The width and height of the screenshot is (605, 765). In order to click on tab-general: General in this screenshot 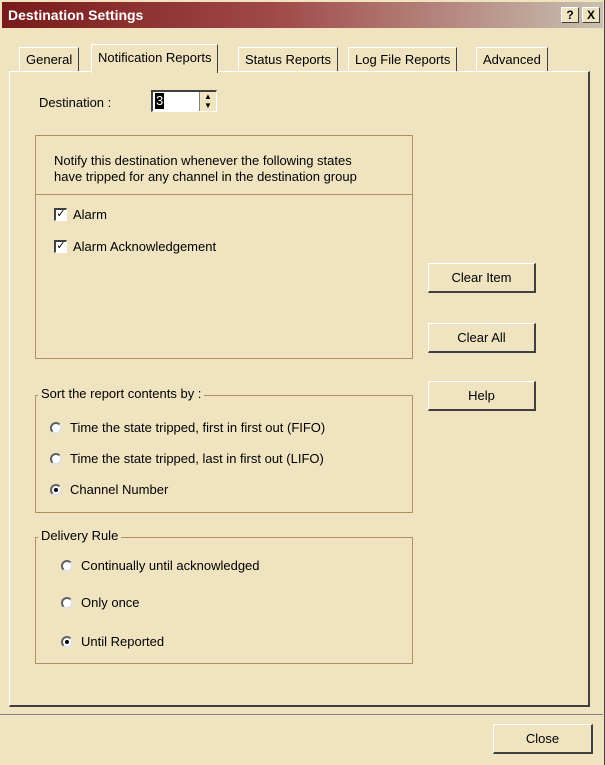, I will do `click(49, 59)`.